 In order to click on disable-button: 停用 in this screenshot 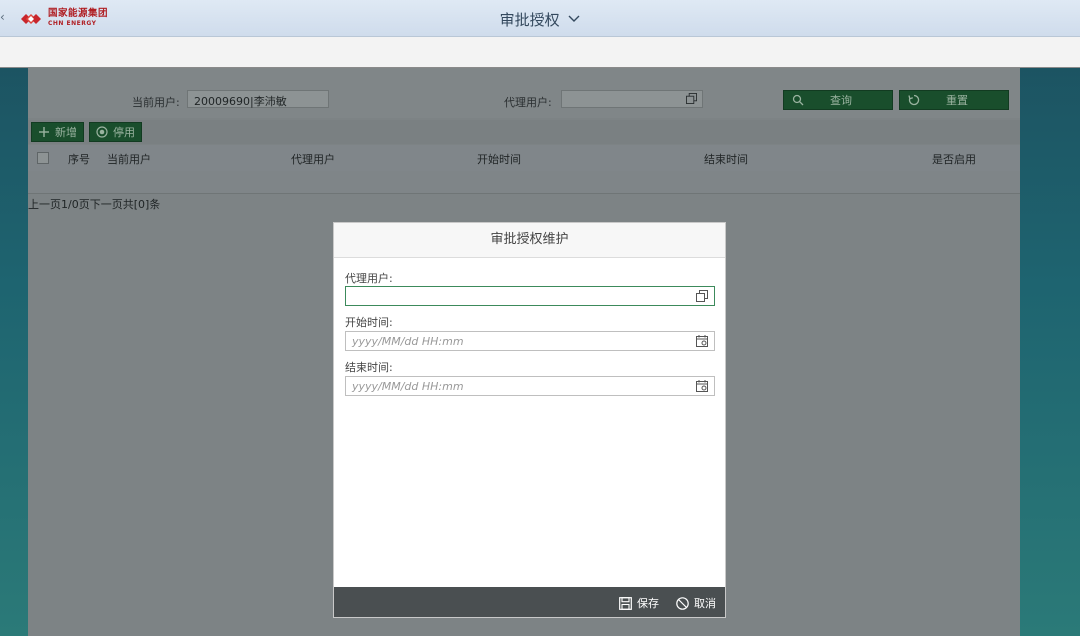, I will do `click(115, 132)`.